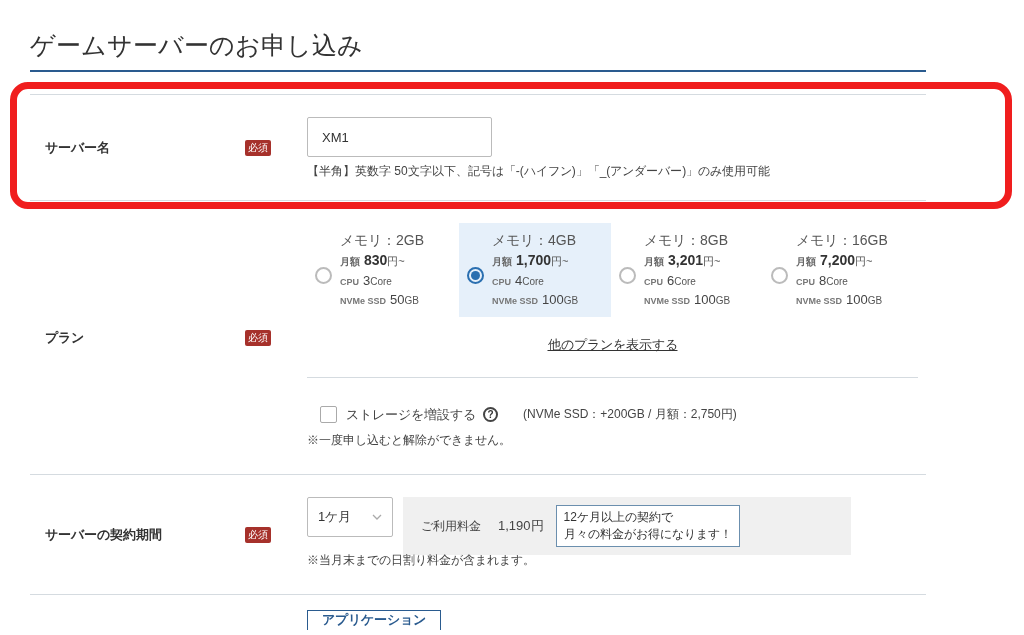 Image resolution: width=1024 pixels, height=635 pixels. Describe the element at coordinates (197, 45) in the screenshot. I see `page-title: ゲームサーバーのお申し込み` at that location.